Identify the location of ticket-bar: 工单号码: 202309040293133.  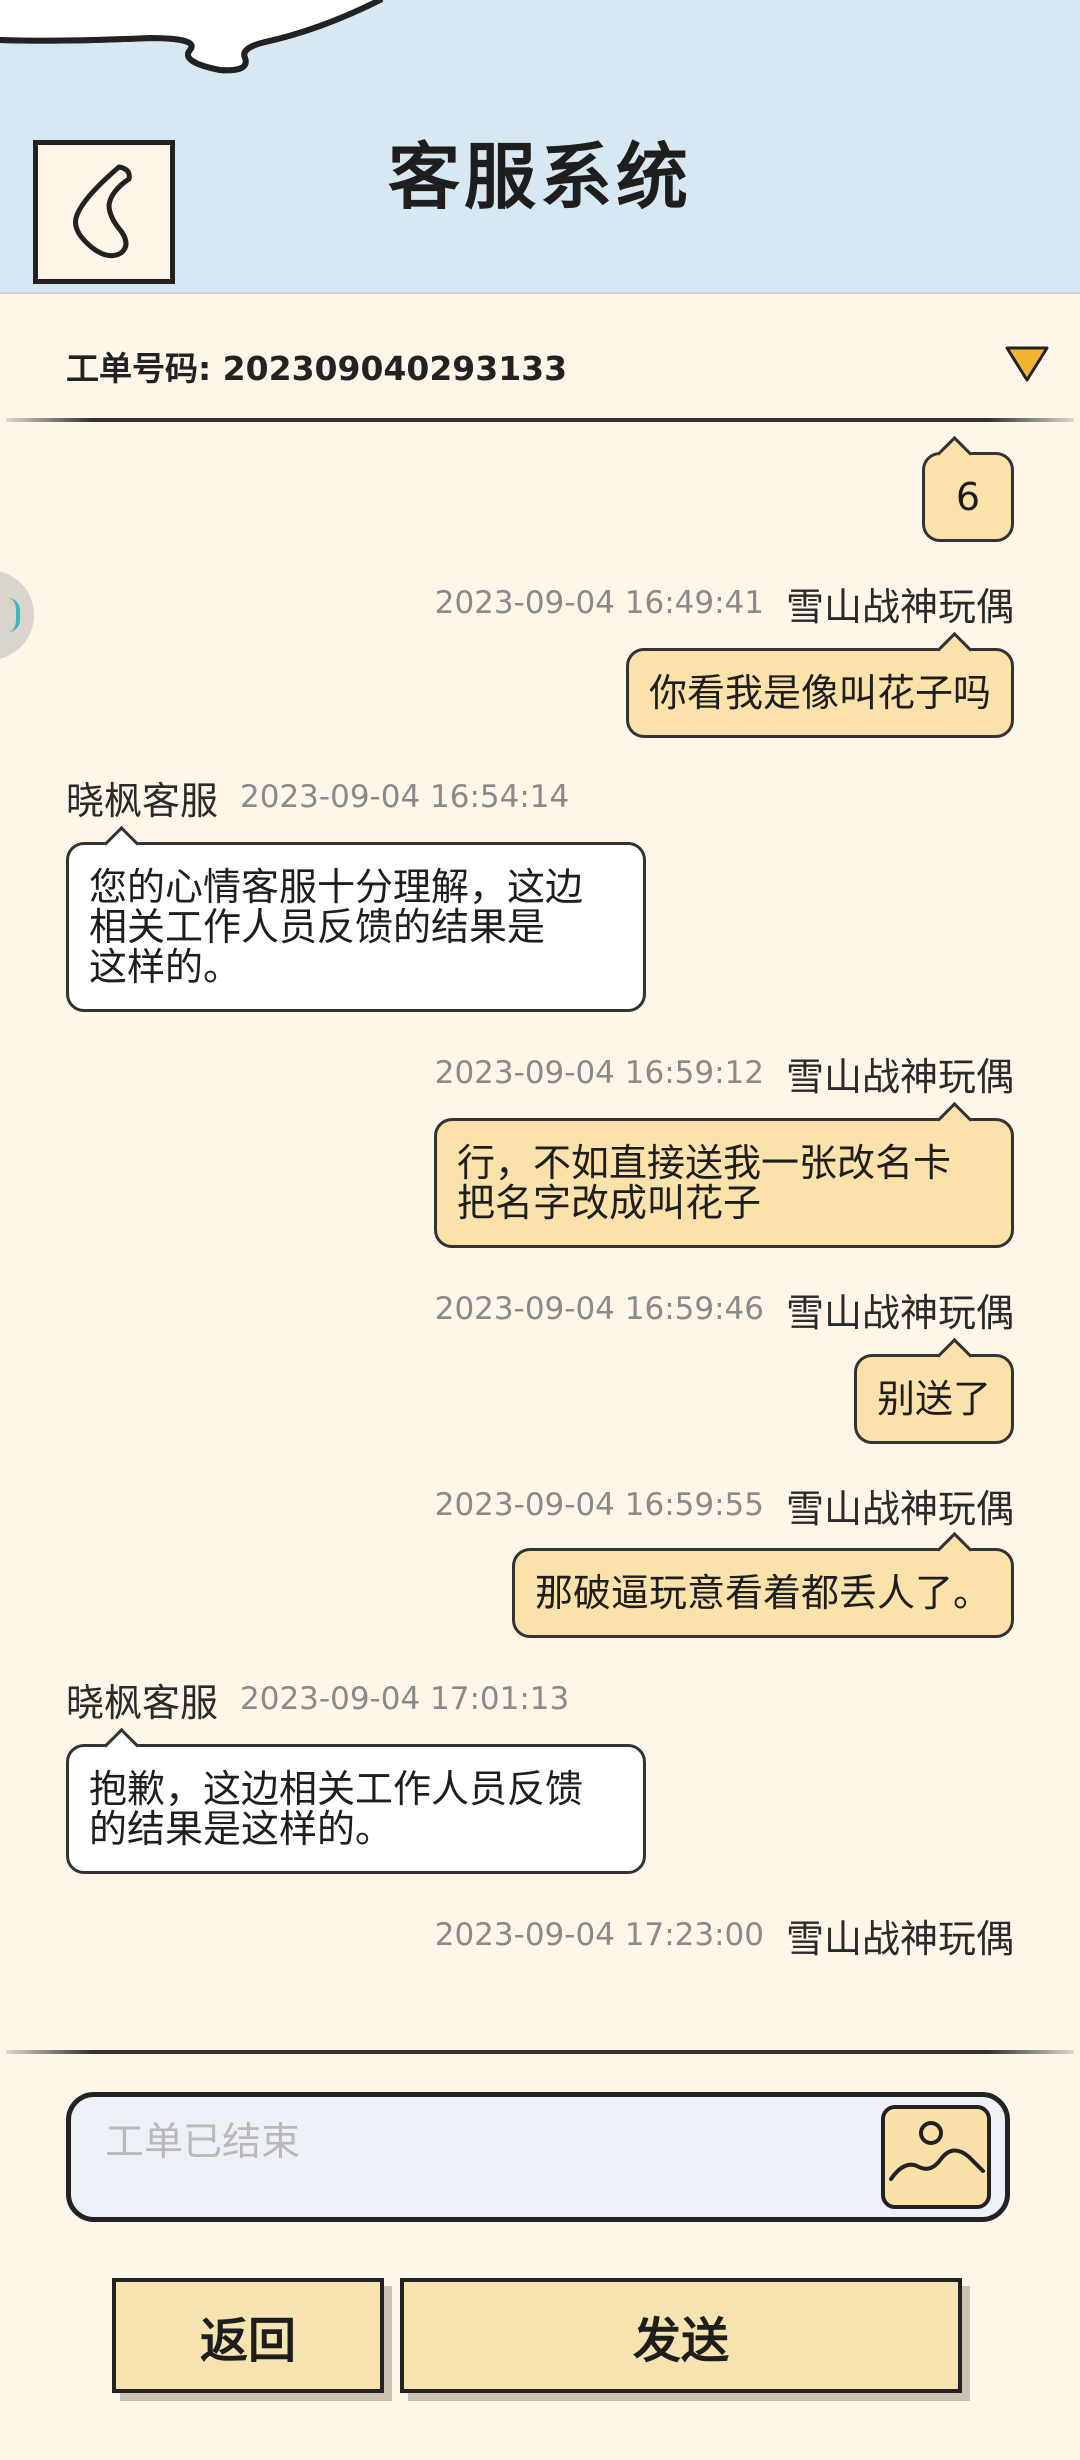
(540, 364).